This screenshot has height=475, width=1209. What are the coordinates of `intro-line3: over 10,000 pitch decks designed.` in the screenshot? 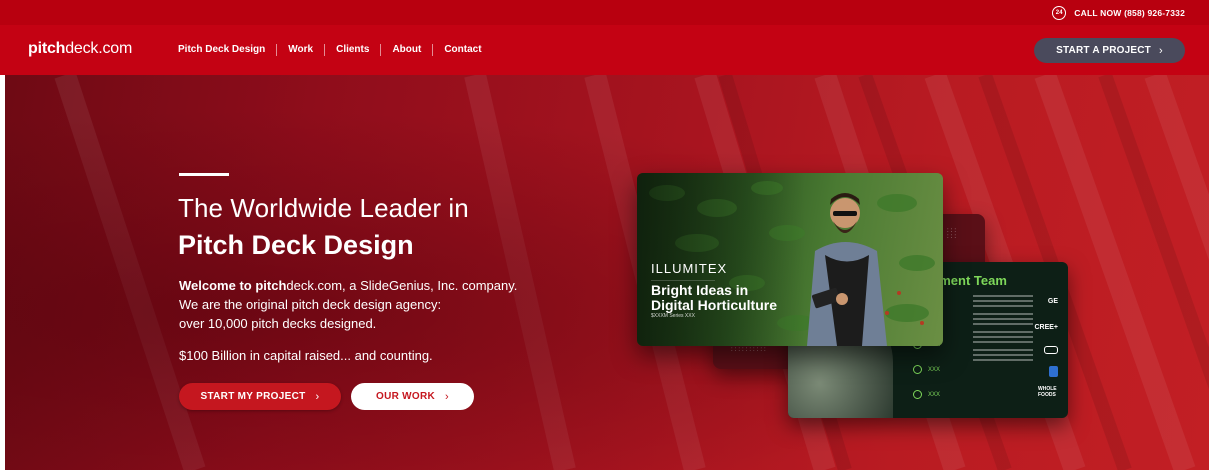 It's located at (278, 323).